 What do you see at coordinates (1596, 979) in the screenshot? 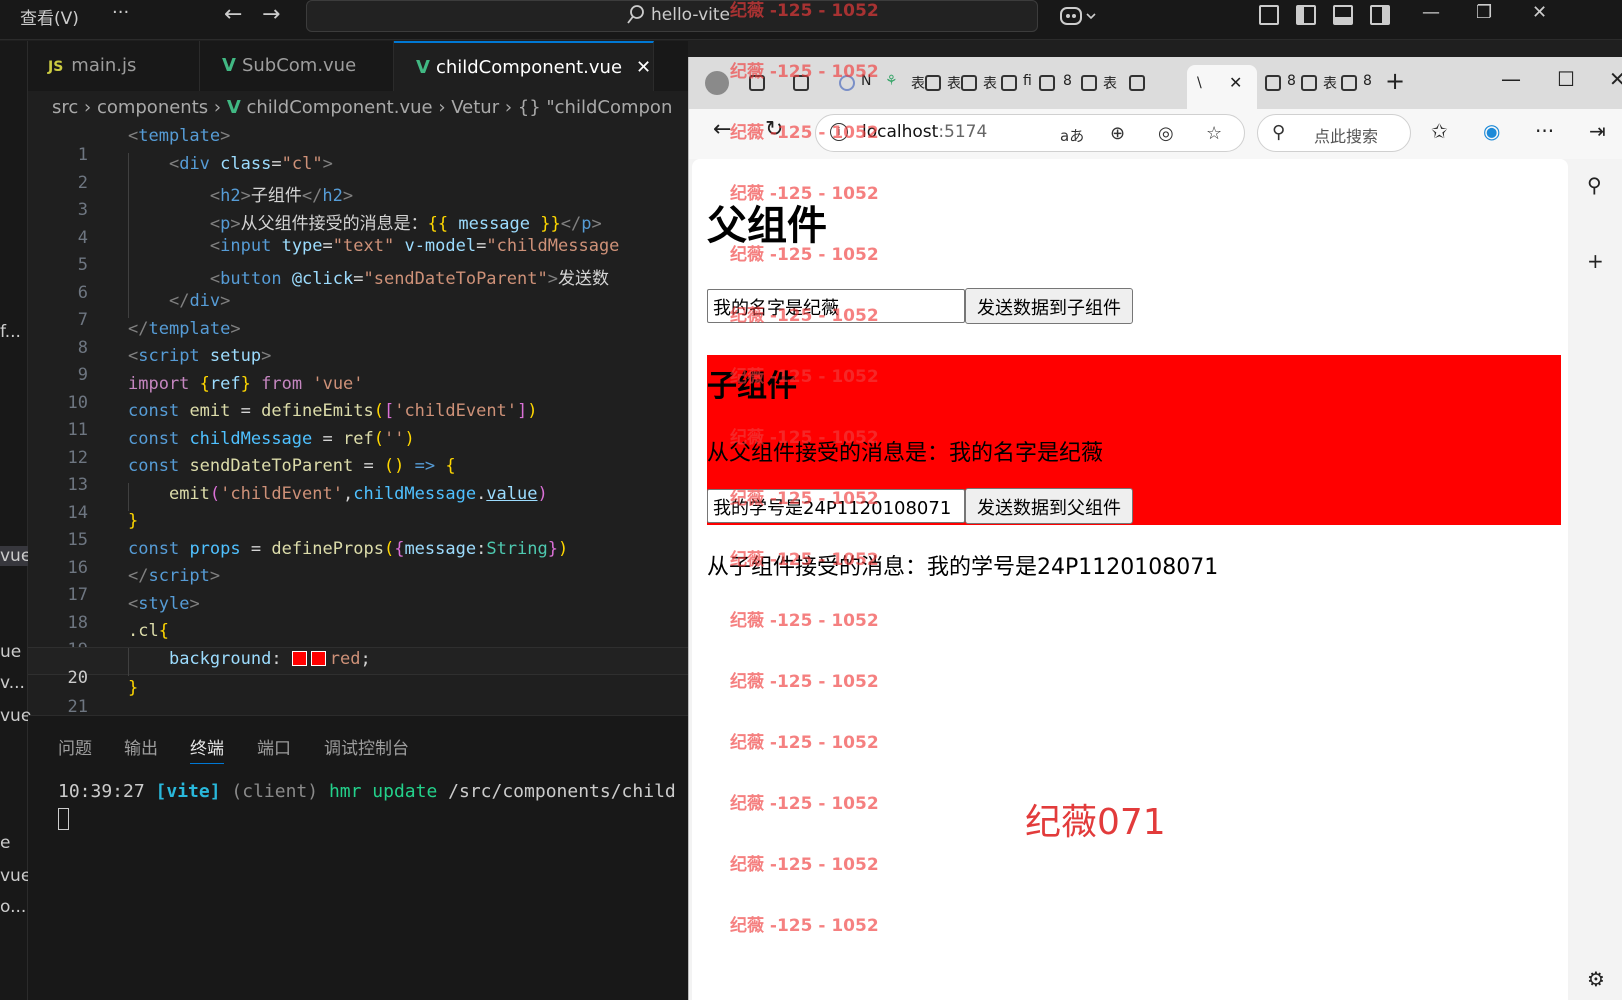
I see `sidebar-settings-icon: ⚙` at bounding box center [1596, 979].